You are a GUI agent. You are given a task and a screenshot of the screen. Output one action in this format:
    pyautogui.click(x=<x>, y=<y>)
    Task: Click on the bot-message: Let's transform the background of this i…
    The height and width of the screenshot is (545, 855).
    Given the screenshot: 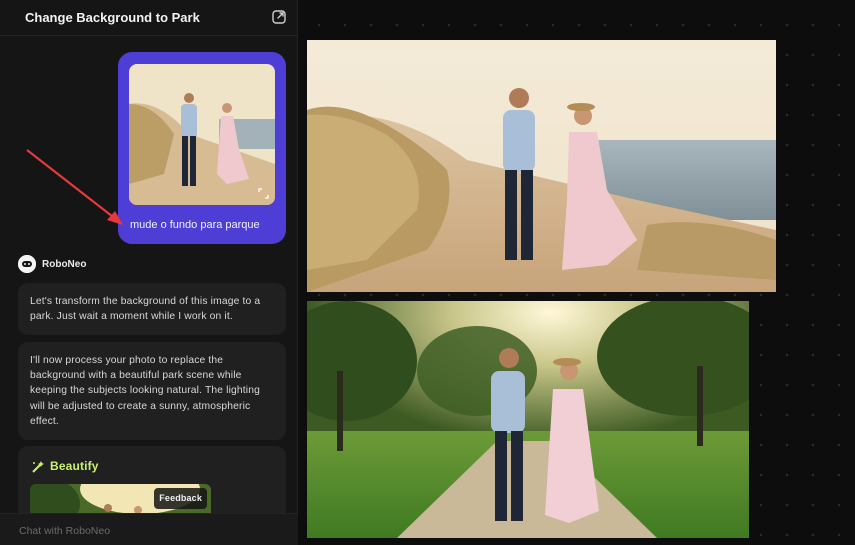 What is the action you would take?
    pyautogui.click(x=152, y=309)
    